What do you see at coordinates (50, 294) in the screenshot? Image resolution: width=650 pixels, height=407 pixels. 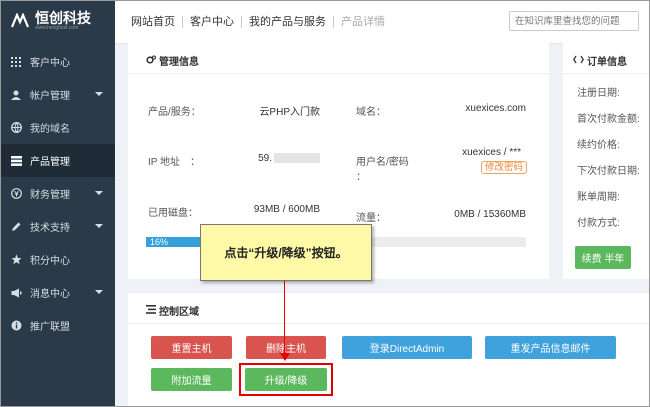 I see `sidebar-item-label: 消息中心` at bounding box center [50, 294].